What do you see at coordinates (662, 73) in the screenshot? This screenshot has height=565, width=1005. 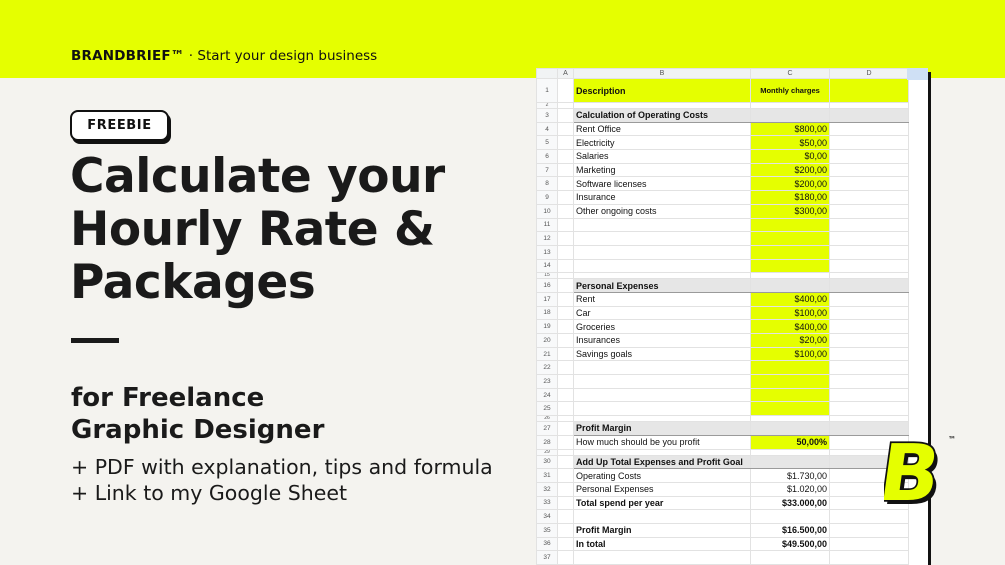 I see `column-header-b: B` at bounding box center [662, 73].